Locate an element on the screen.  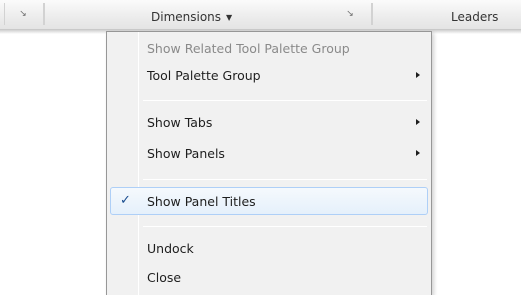
checkmark-icon: ✓ is located at coordinates (125, 200).